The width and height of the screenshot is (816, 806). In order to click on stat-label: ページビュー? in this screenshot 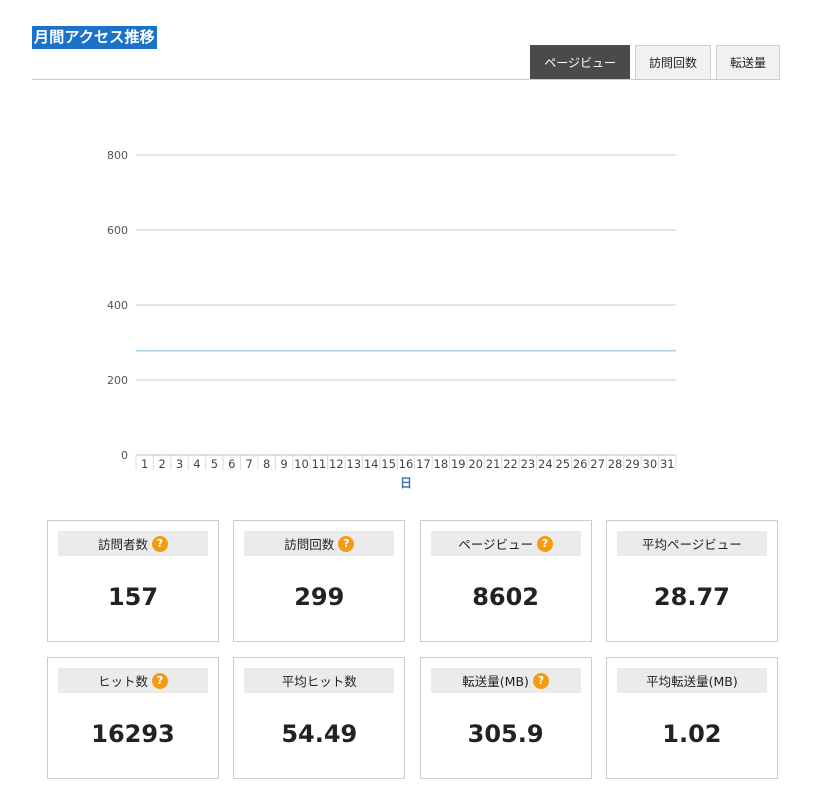, I will do `click(505, 543)`.